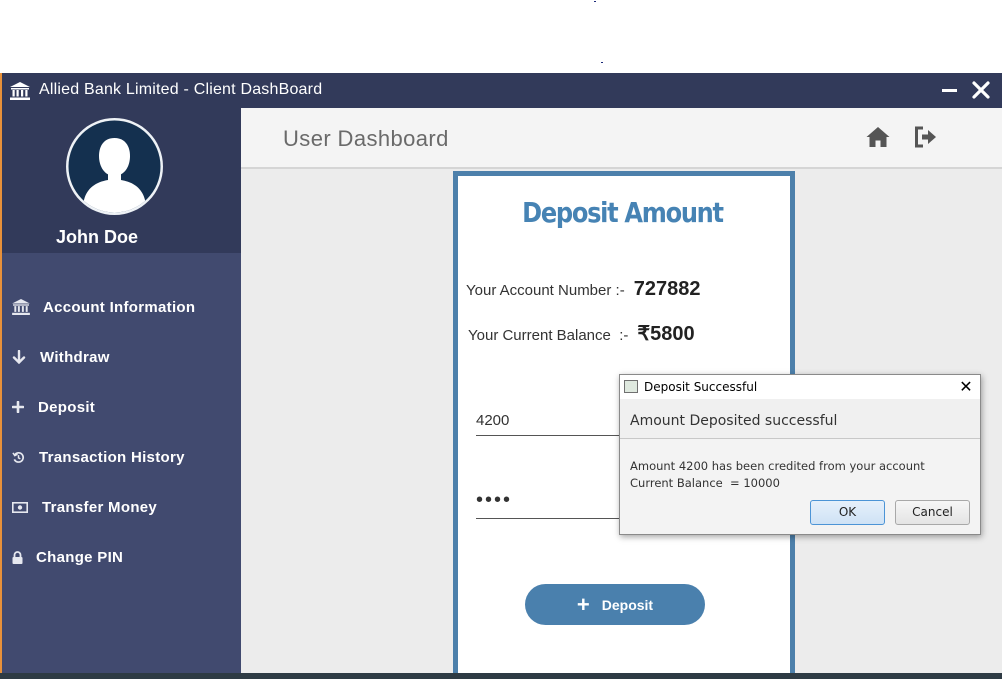 The width and height of the screenshot is (1002, 679). I want to click on arrow-down-icon, so click(26, 357).